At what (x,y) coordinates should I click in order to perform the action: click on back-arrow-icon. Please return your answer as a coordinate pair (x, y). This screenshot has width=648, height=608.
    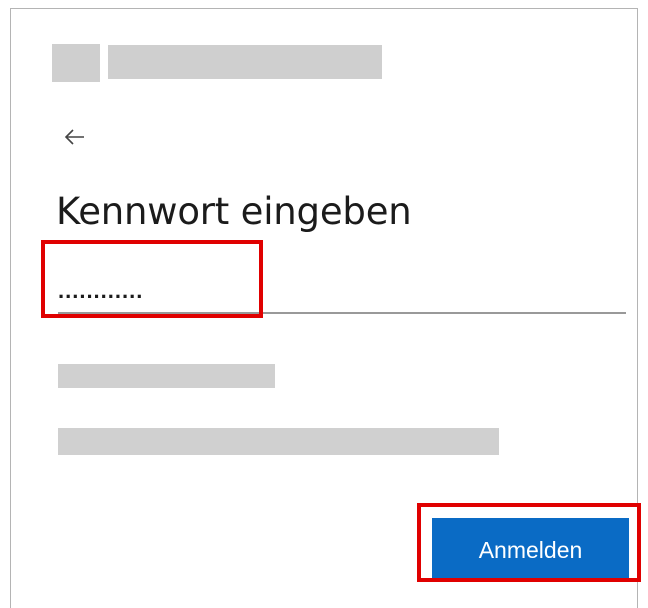
    Looking at the image, I should click on (75, 137).